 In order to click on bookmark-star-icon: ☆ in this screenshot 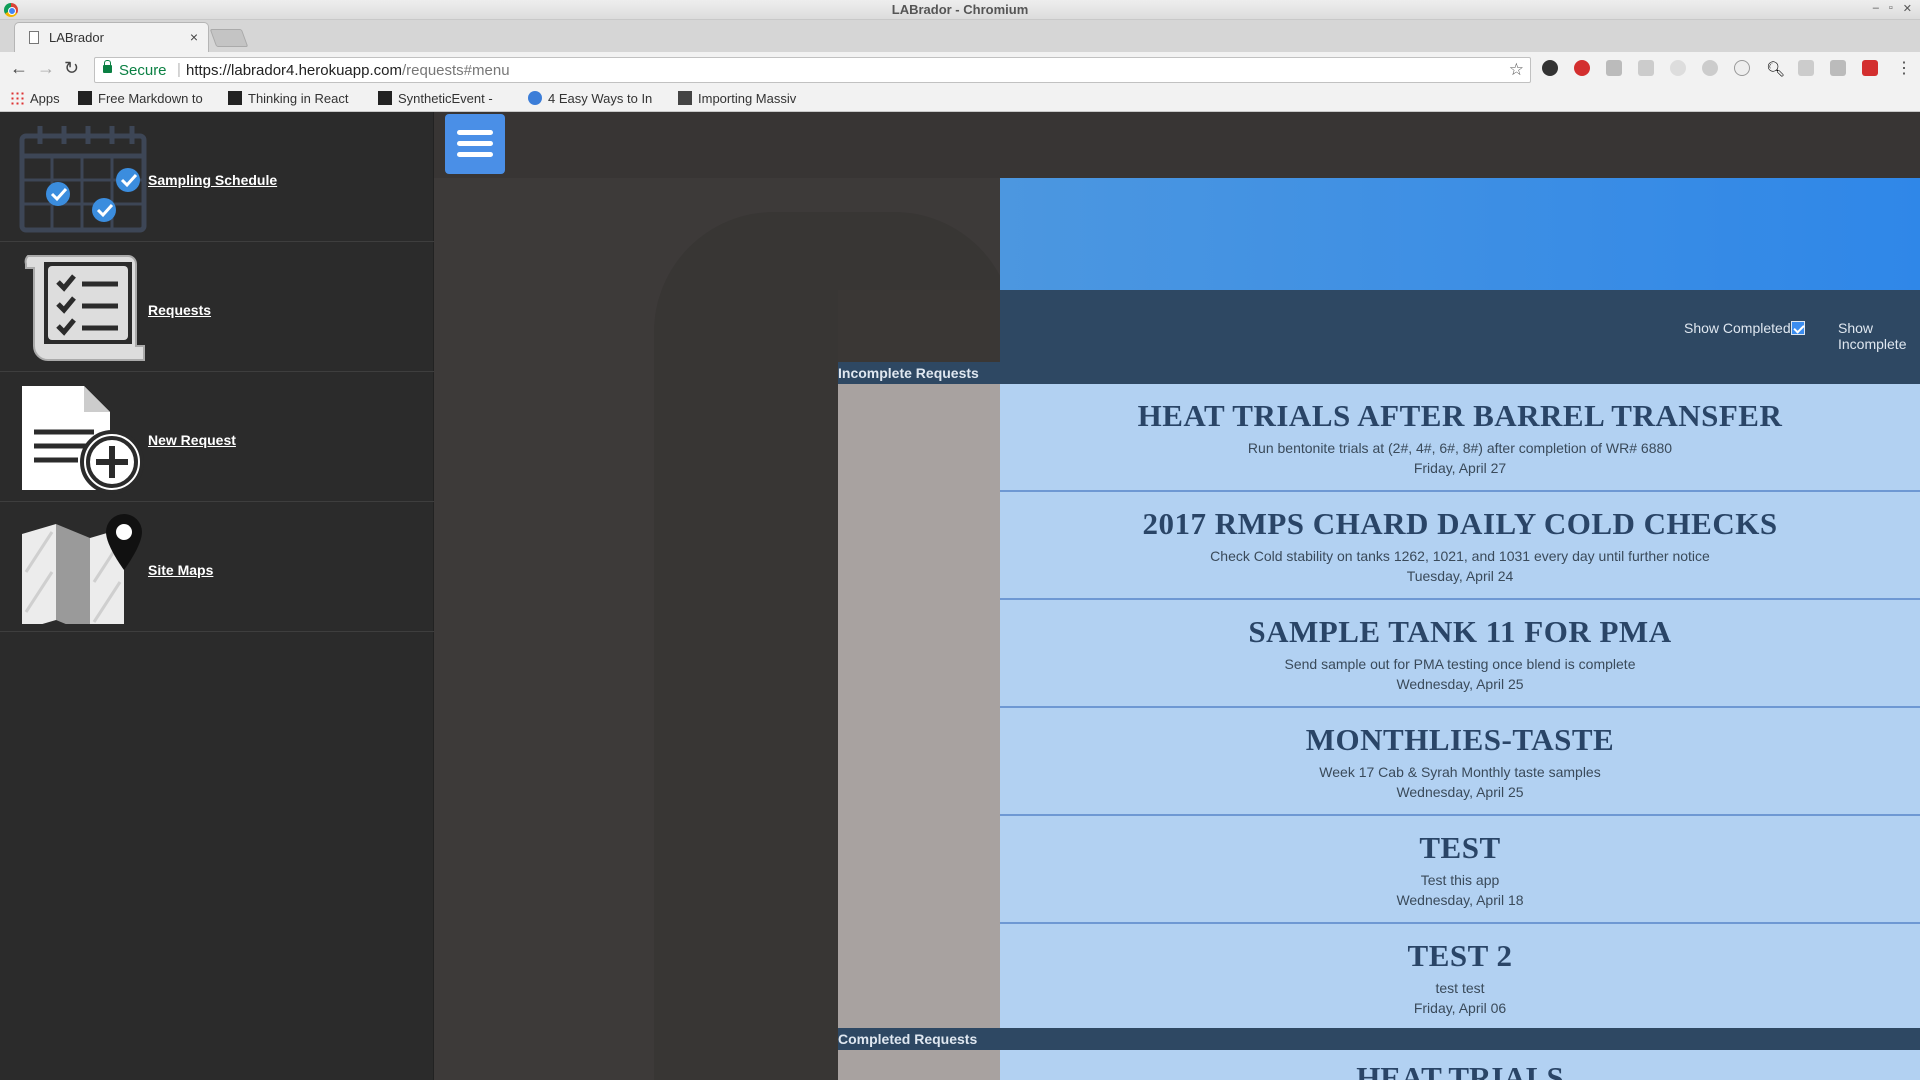, I will do `click(1516, 70)`.